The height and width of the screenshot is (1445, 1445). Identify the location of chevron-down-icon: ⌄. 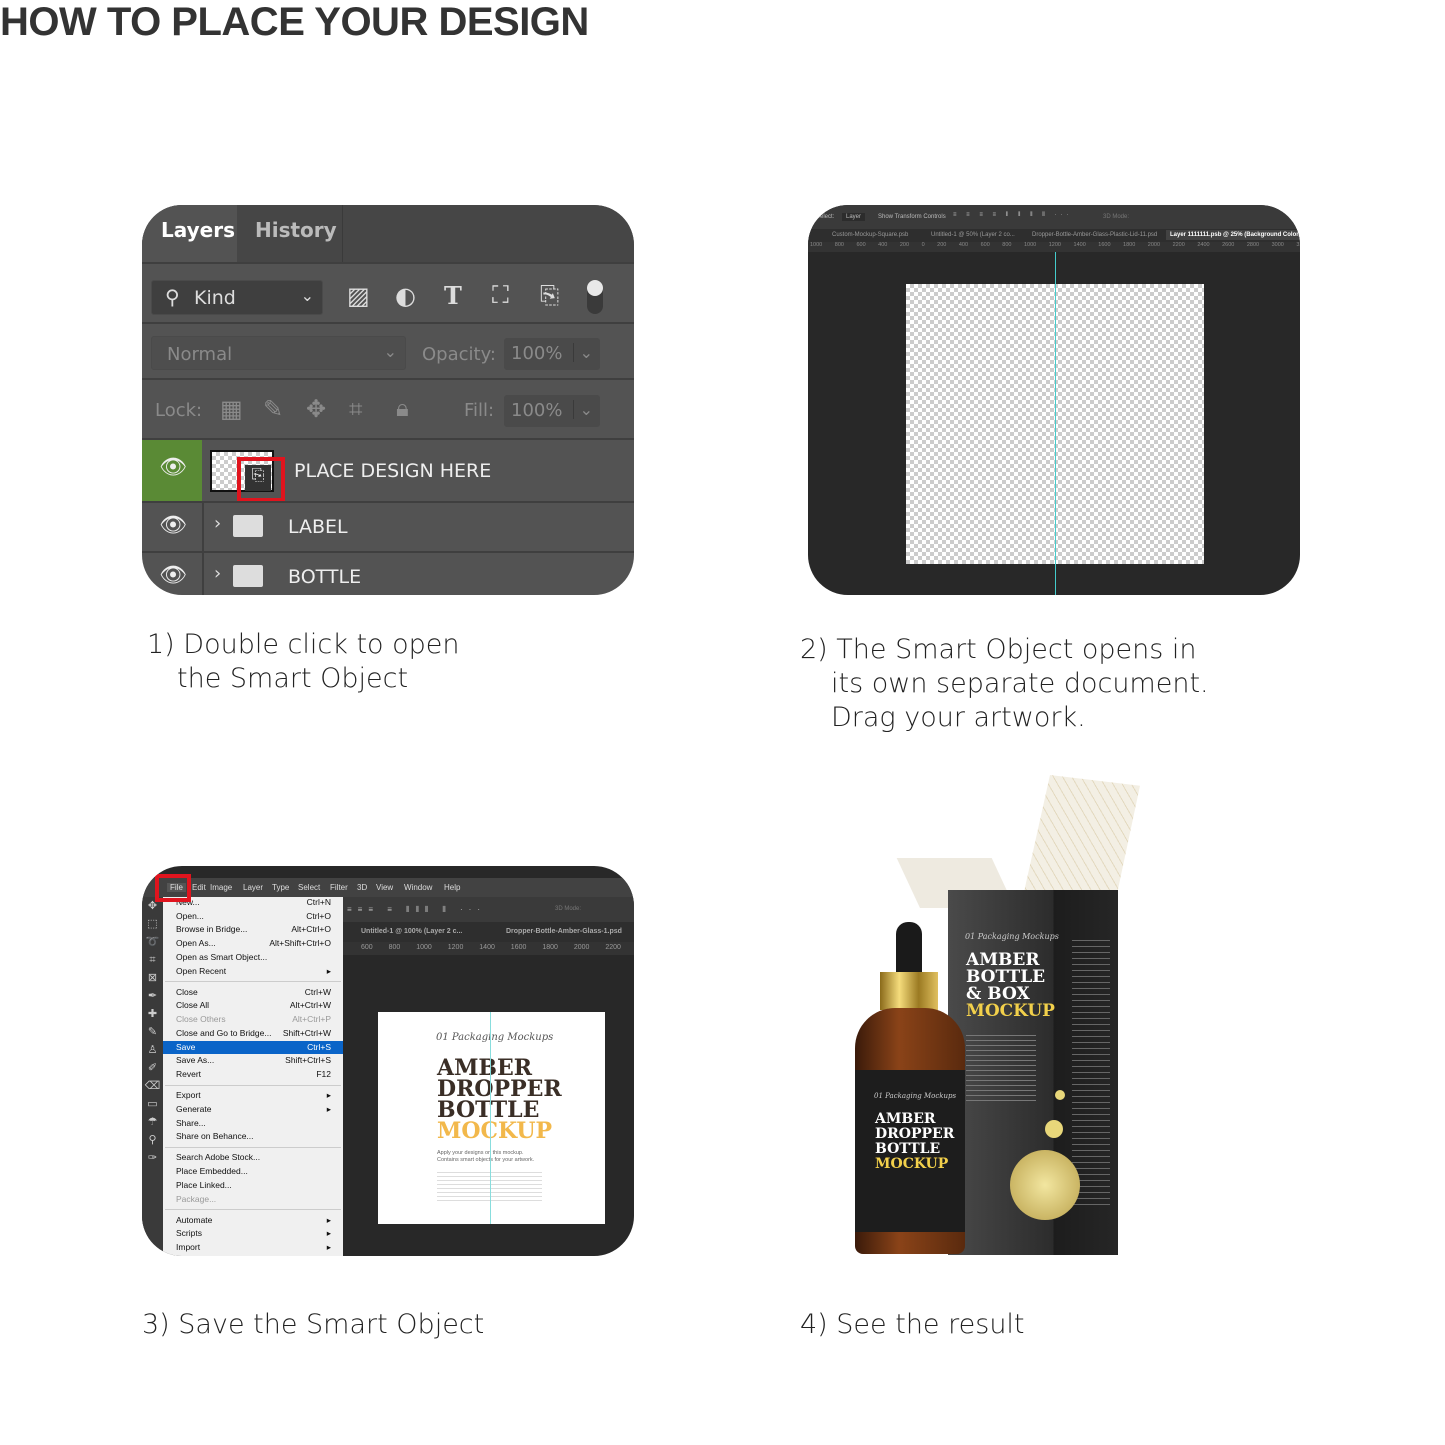
(582, 409).